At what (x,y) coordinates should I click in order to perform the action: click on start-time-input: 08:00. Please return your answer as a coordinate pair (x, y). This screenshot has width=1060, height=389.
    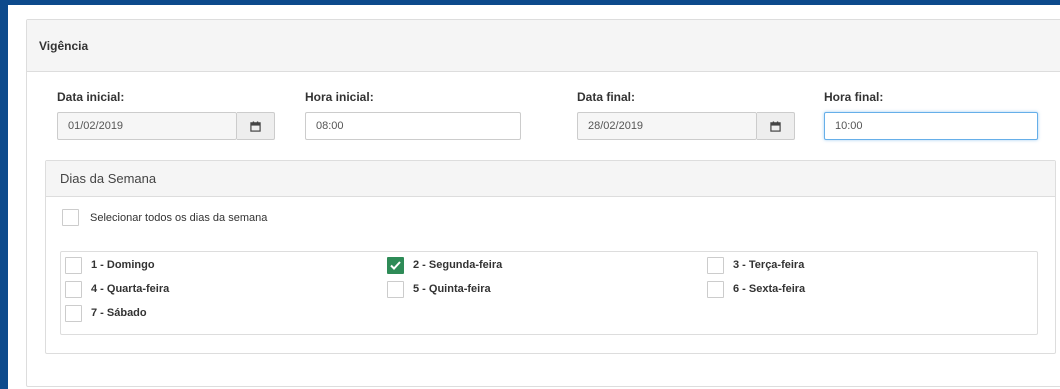
    Looking at the image, I should click on (413, 126).